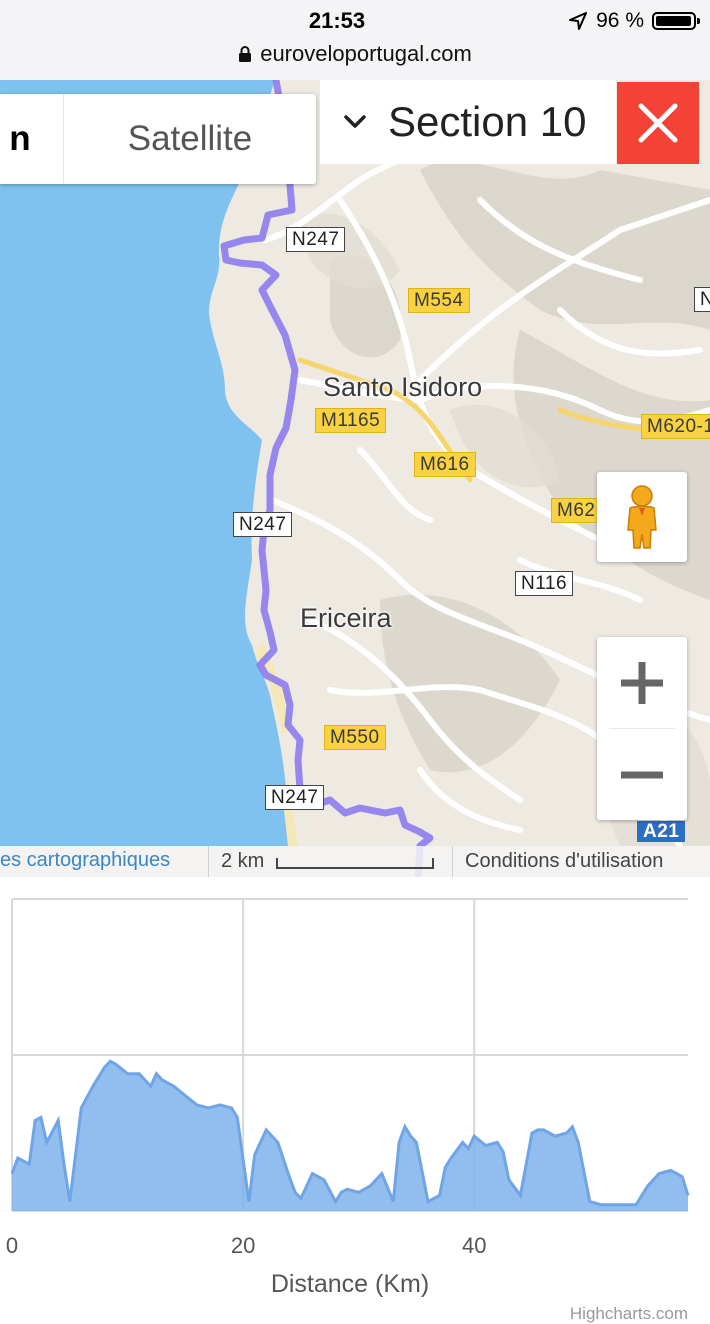 Image resolution: width=710 pixels, height=1324 pixels. I want to click on chart-credits: Highcharts.com, so click(629, 1314).